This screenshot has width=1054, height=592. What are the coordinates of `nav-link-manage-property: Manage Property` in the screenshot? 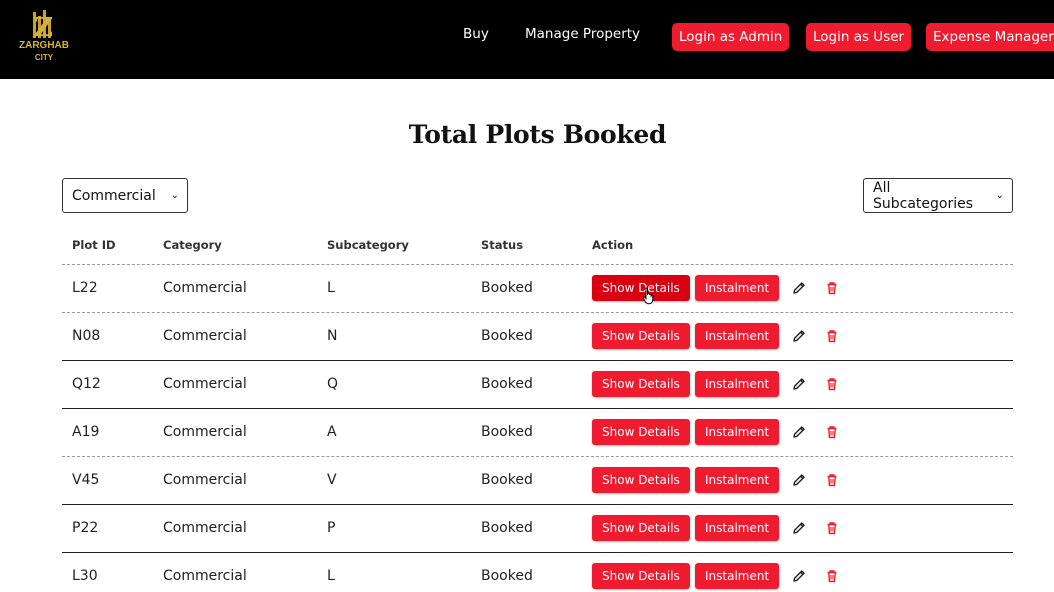 It's located at (582, 34).